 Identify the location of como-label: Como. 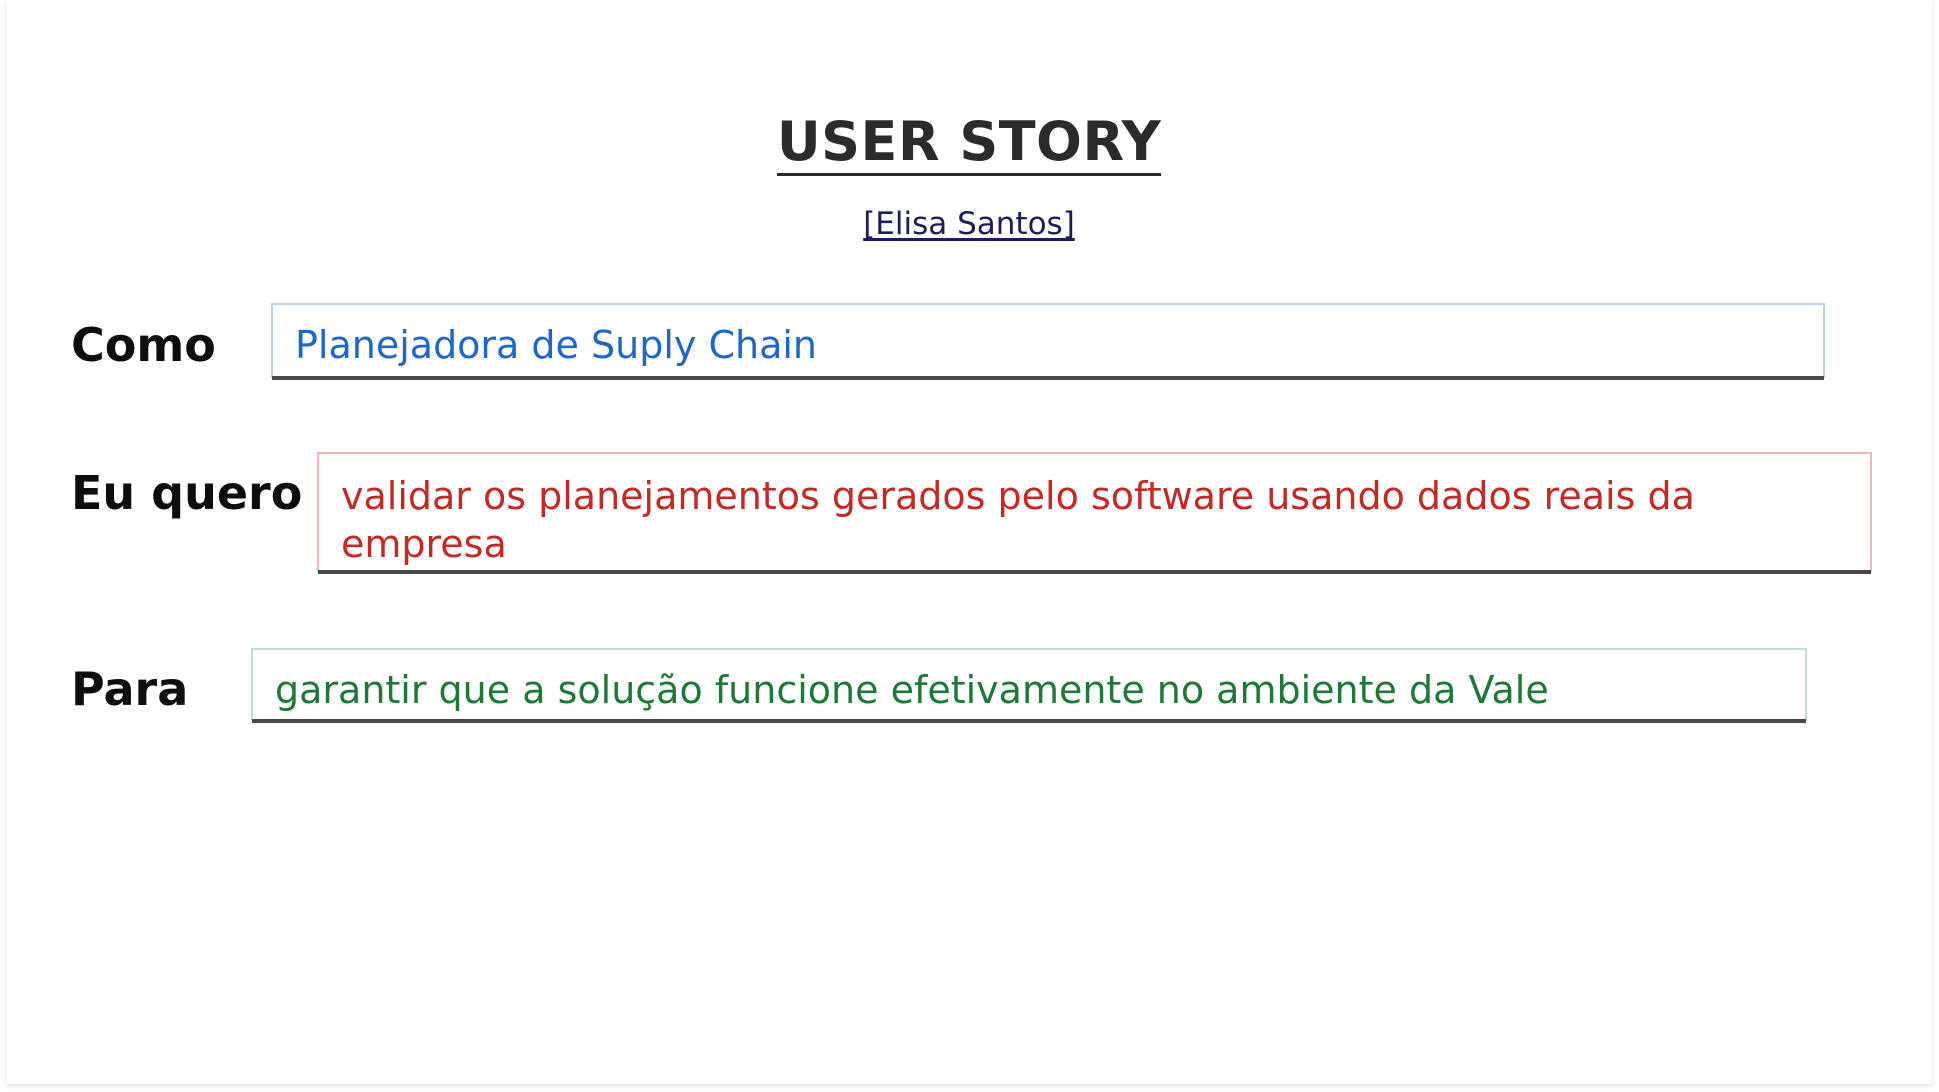
(143, 345).